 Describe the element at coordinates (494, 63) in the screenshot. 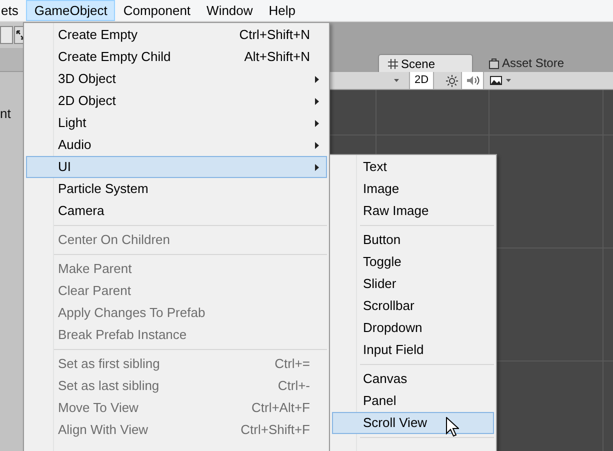

I see `bag-icon` at that location.